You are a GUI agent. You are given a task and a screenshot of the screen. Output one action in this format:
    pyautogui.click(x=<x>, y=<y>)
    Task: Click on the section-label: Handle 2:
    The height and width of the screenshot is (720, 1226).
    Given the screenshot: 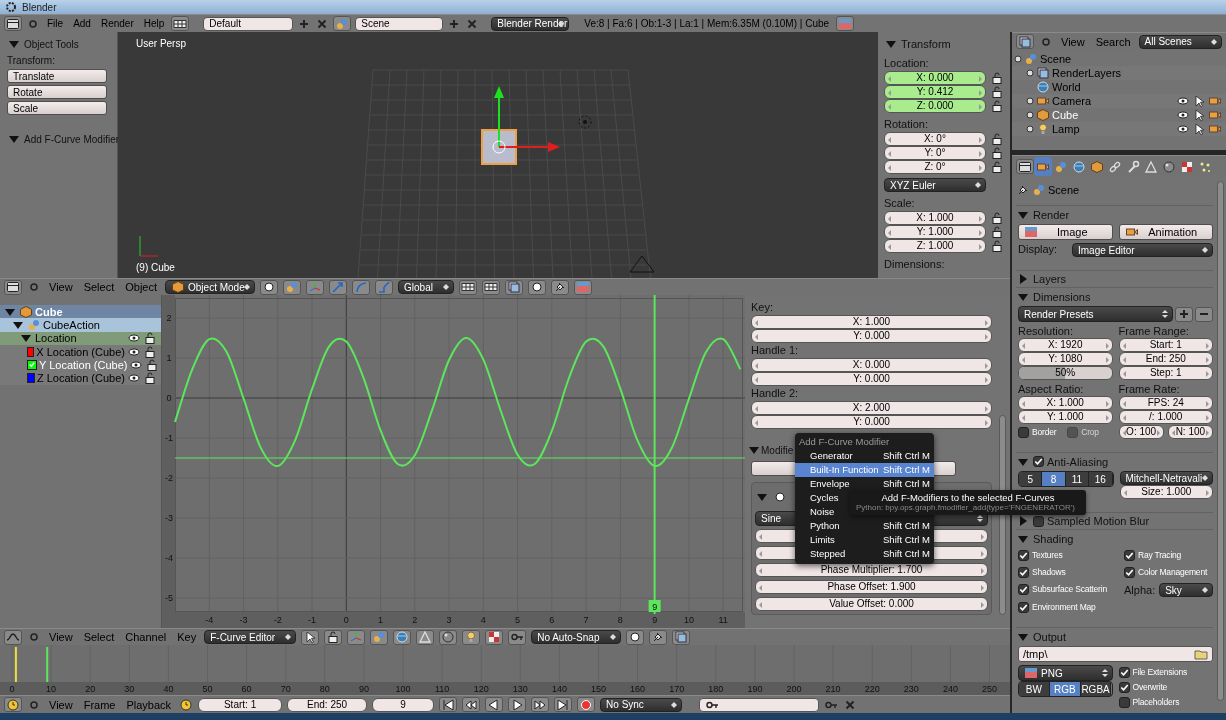 What is the action you would take?
    pyautogui.click(x=775, y=393)
    